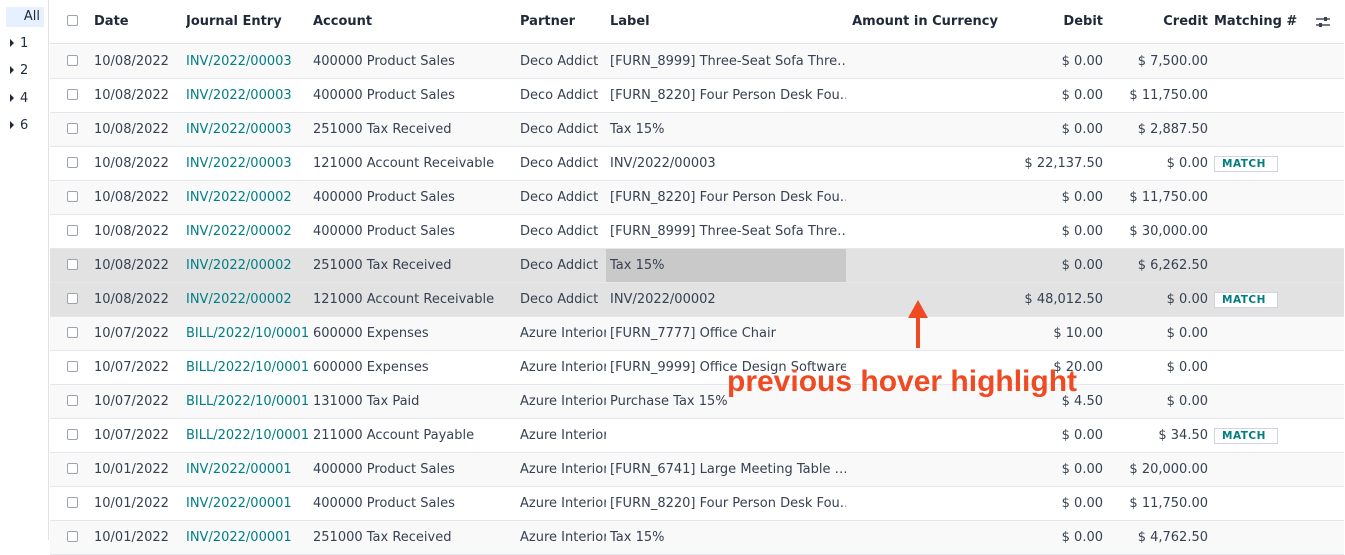  What do you see at coordinates (924, 21) in the screenshot?
I see `col-header-amount-currency: Amount in Currency` at bounding box center [924, 21].